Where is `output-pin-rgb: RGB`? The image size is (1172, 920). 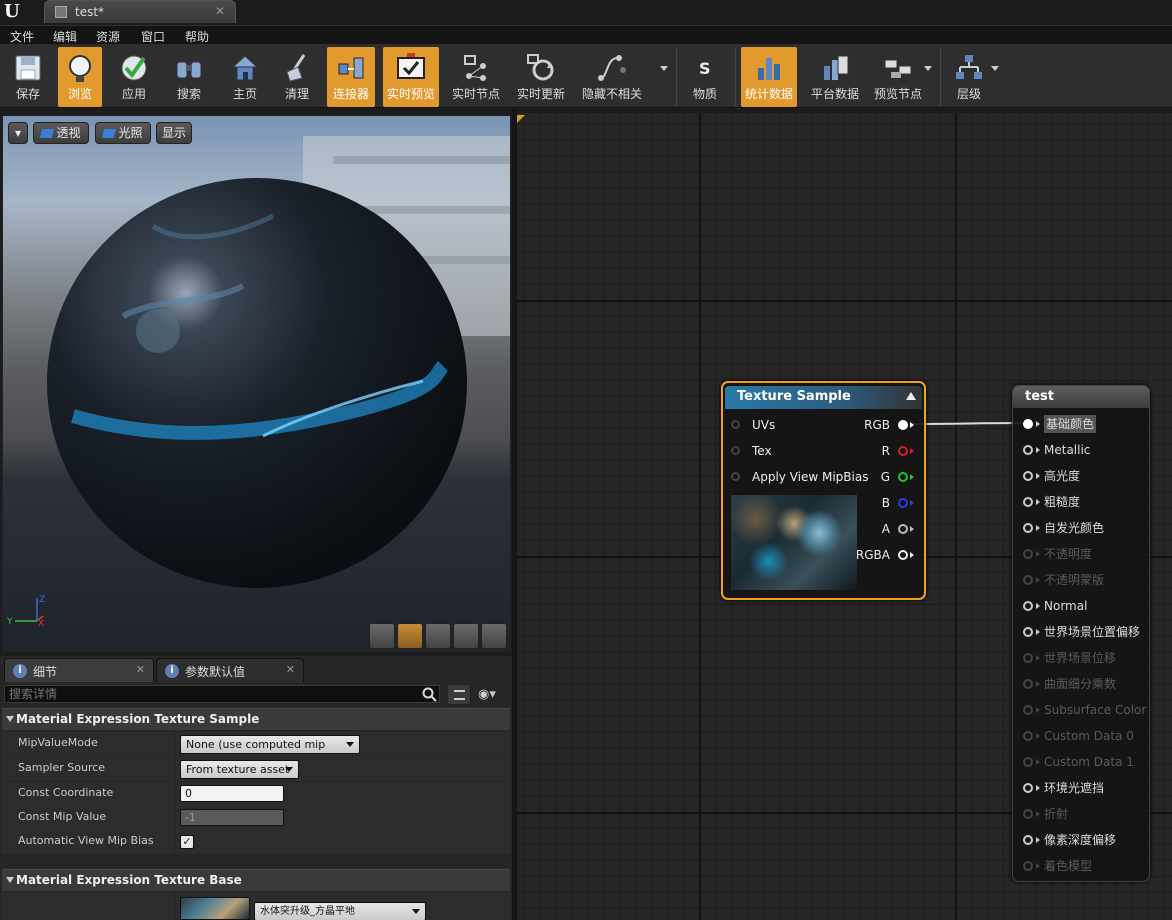
output-pin-rgb: RGB is located at coordinates (884, 425).